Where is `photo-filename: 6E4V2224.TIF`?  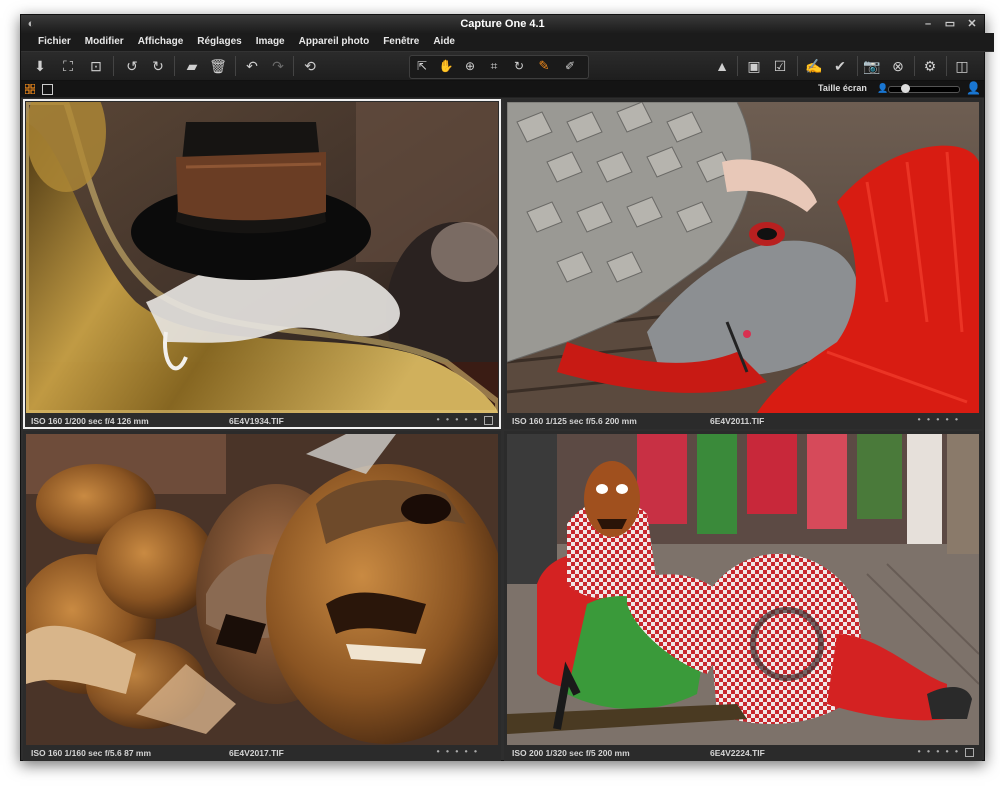 photo-filename: 6E4V2224.TIF is located at coordinates (737, 753).